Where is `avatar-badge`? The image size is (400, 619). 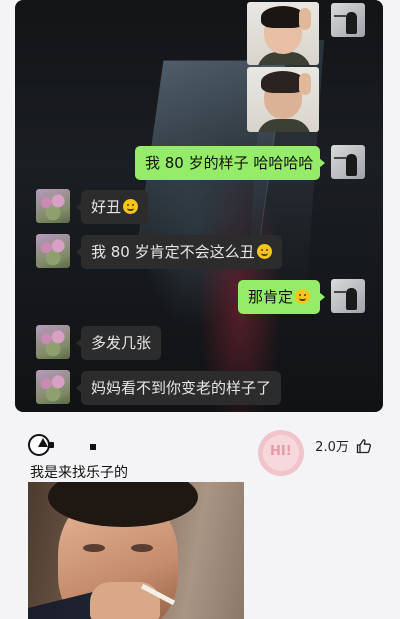 avatar-badge is located at coordinates (51, 445).